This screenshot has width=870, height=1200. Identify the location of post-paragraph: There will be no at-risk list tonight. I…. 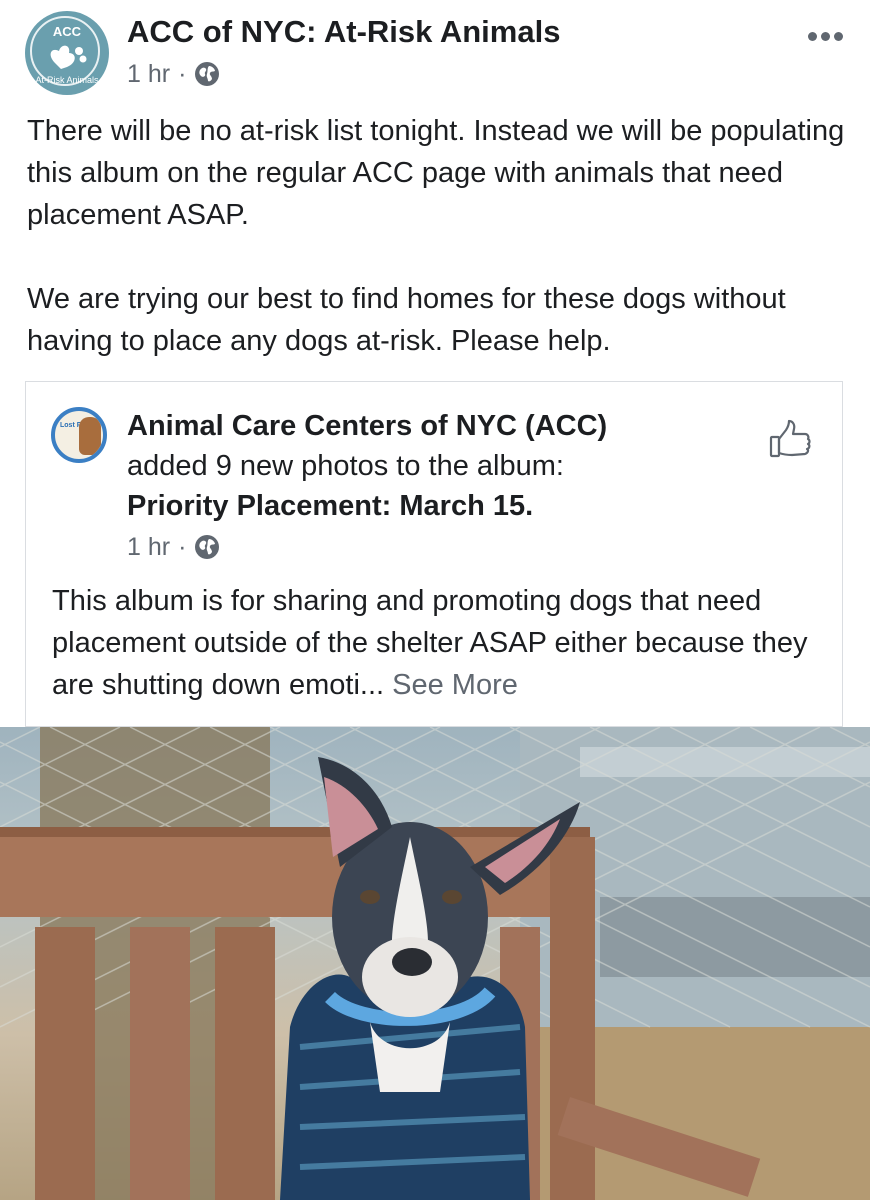
(436, 173).